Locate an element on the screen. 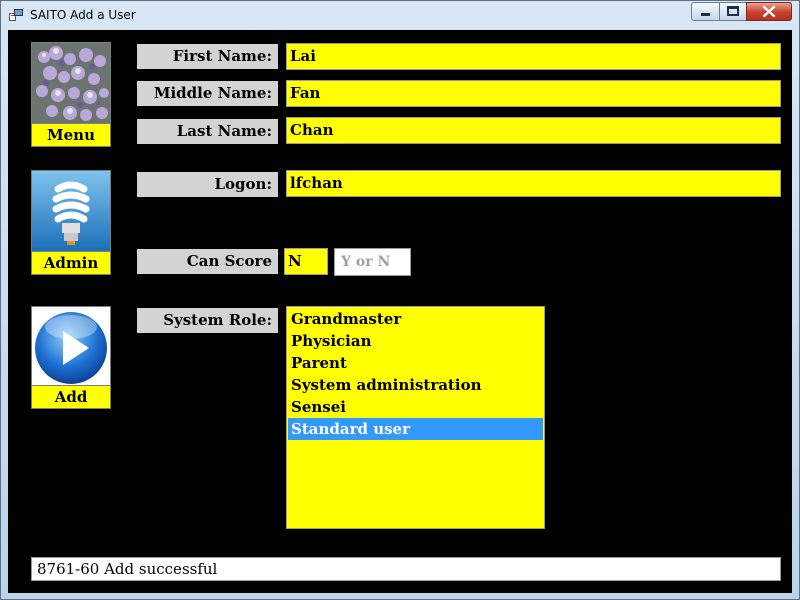  last-name-label: Last Name: is located at coordinates (207, 131).